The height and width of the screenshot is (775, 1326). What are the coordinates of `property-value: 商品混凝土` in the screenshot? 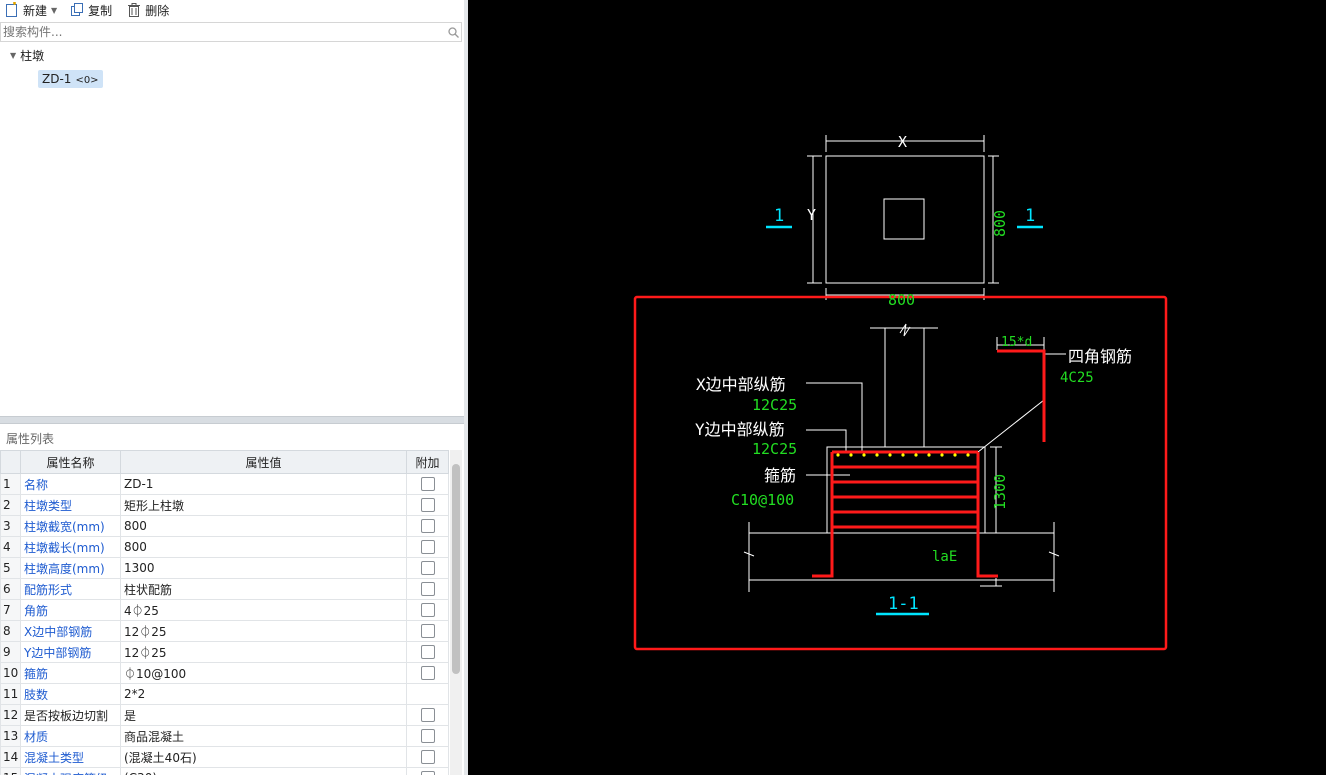 It's located at (263, 736).